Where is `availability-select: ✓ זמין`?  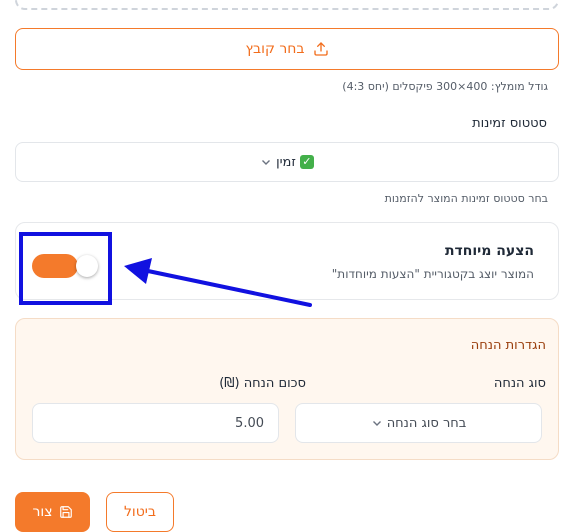
availability-select: ✓ זמין is located at coordinates (287, 162).